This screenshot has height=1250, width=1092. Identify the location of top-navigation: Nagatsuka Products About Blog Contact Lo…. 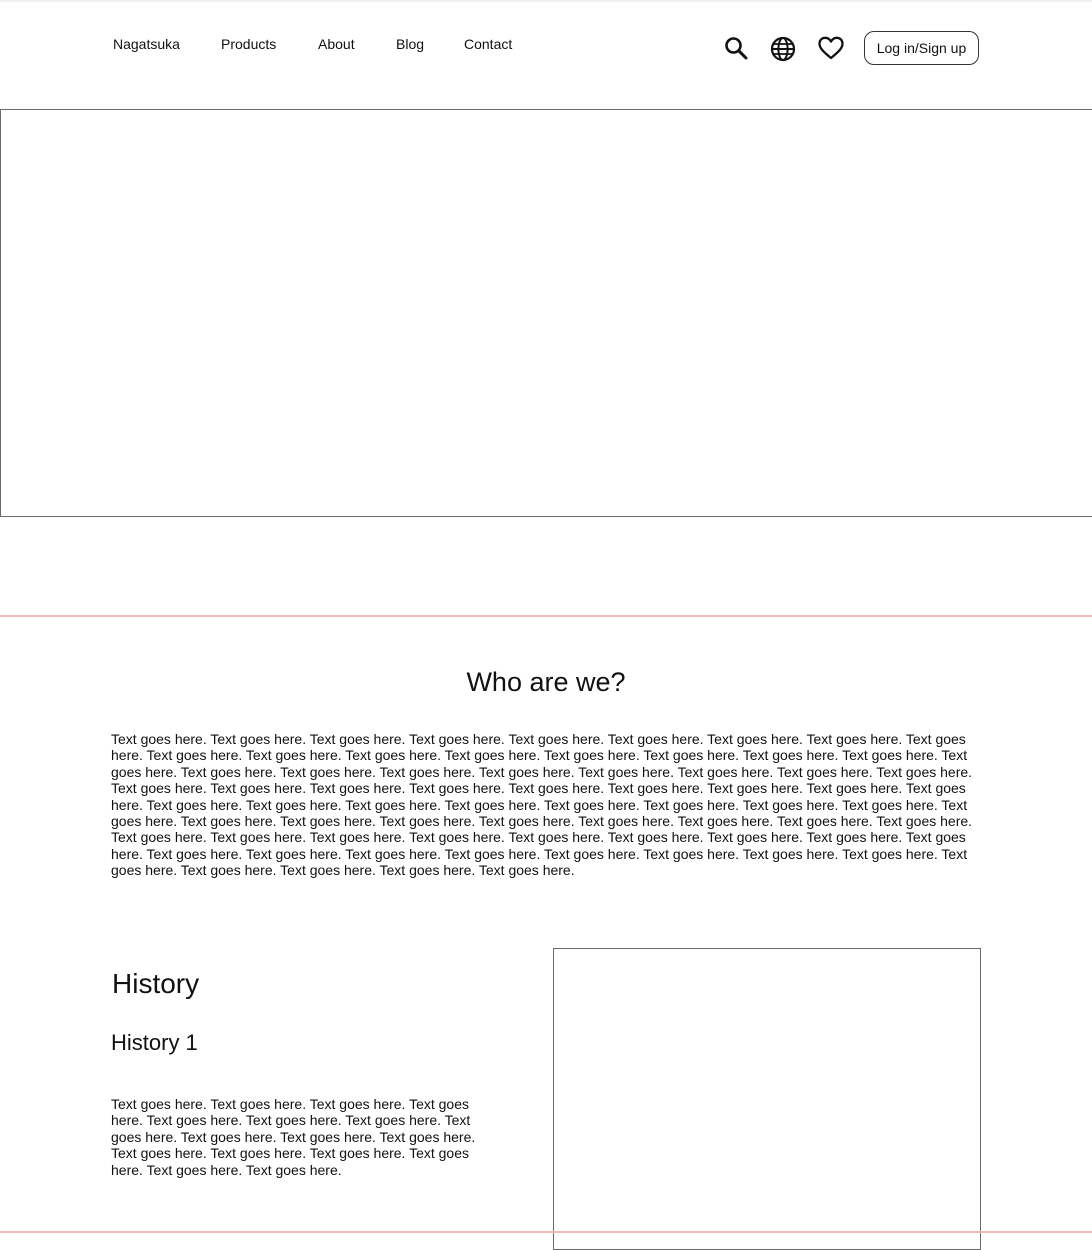
(546, 48).